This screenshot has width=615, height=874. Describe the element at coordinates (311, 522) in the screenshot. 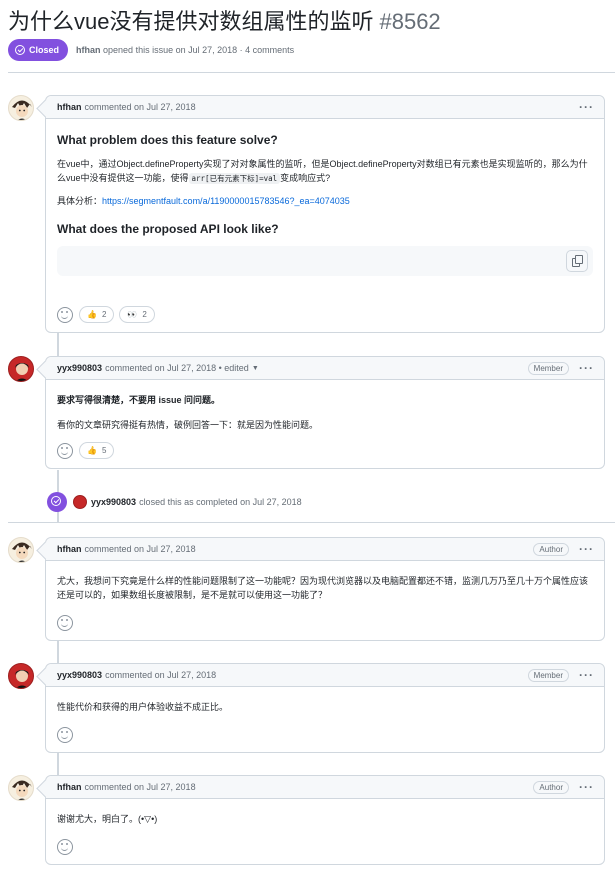

I see `timeline-divider` at that location.